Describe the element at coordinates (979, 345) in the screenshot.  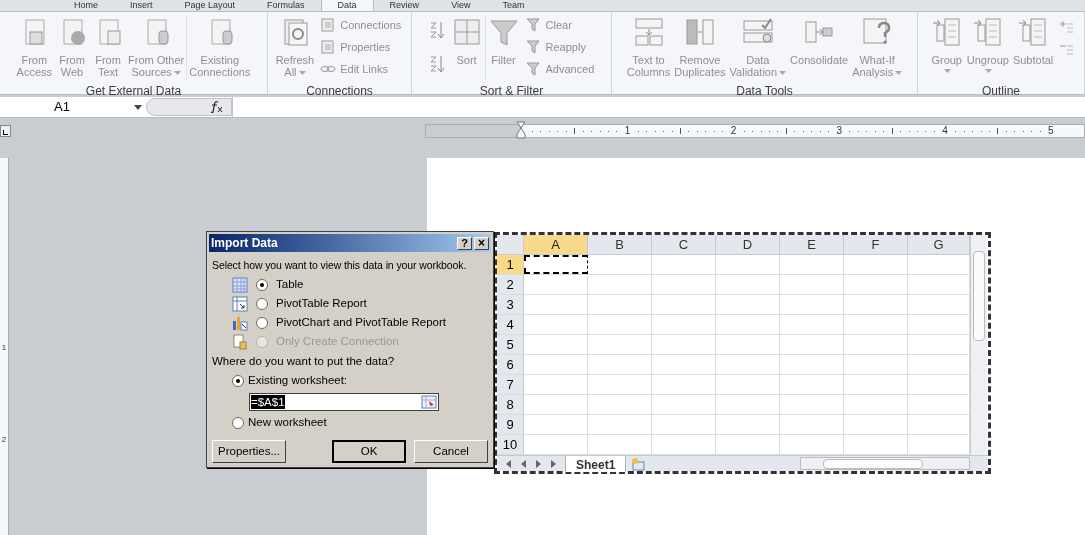
I see `vertical-scrollbar` at that location.